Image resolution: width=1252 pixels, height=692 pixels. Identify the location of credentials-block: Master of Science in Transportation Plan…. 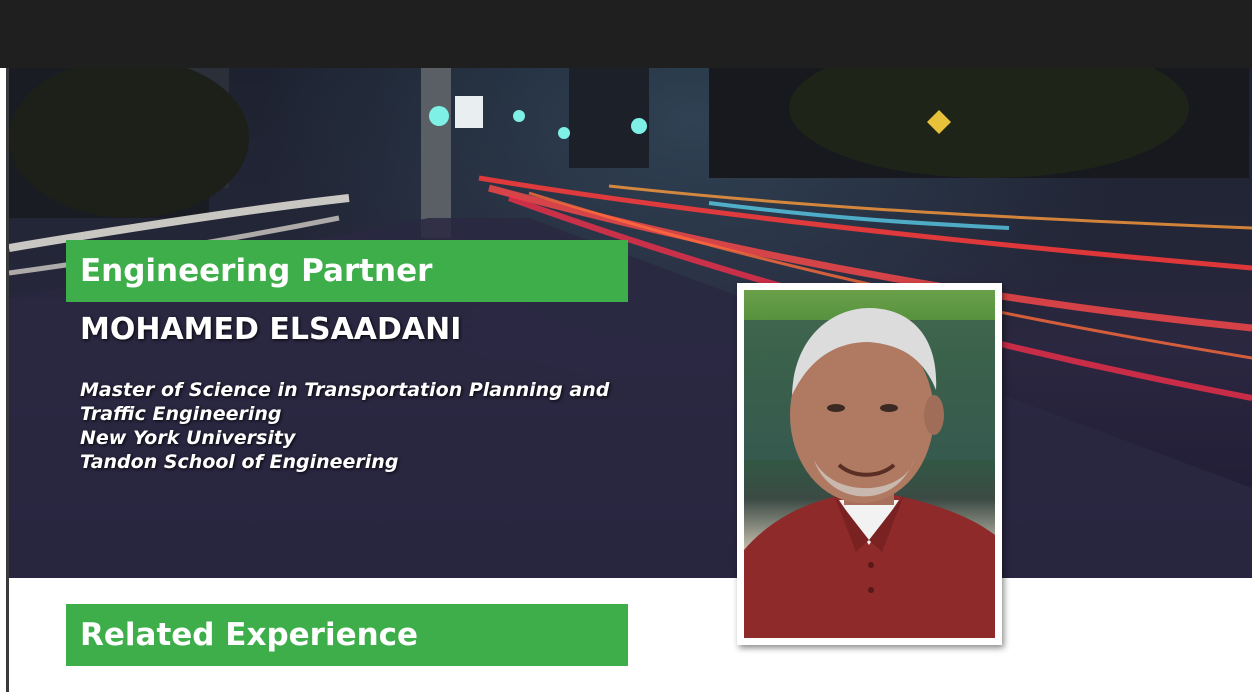
(344, 426).